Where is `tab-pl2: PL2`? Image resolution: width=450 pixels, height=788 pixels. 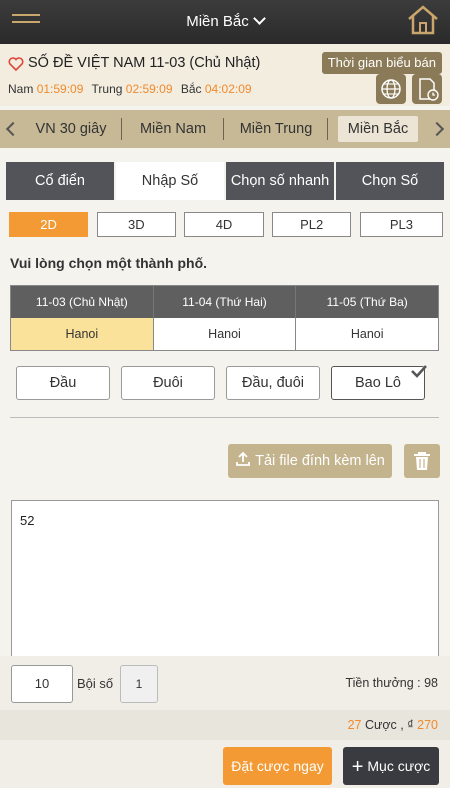 tab-pl2: PL2 is located at coordinates (312, 224).